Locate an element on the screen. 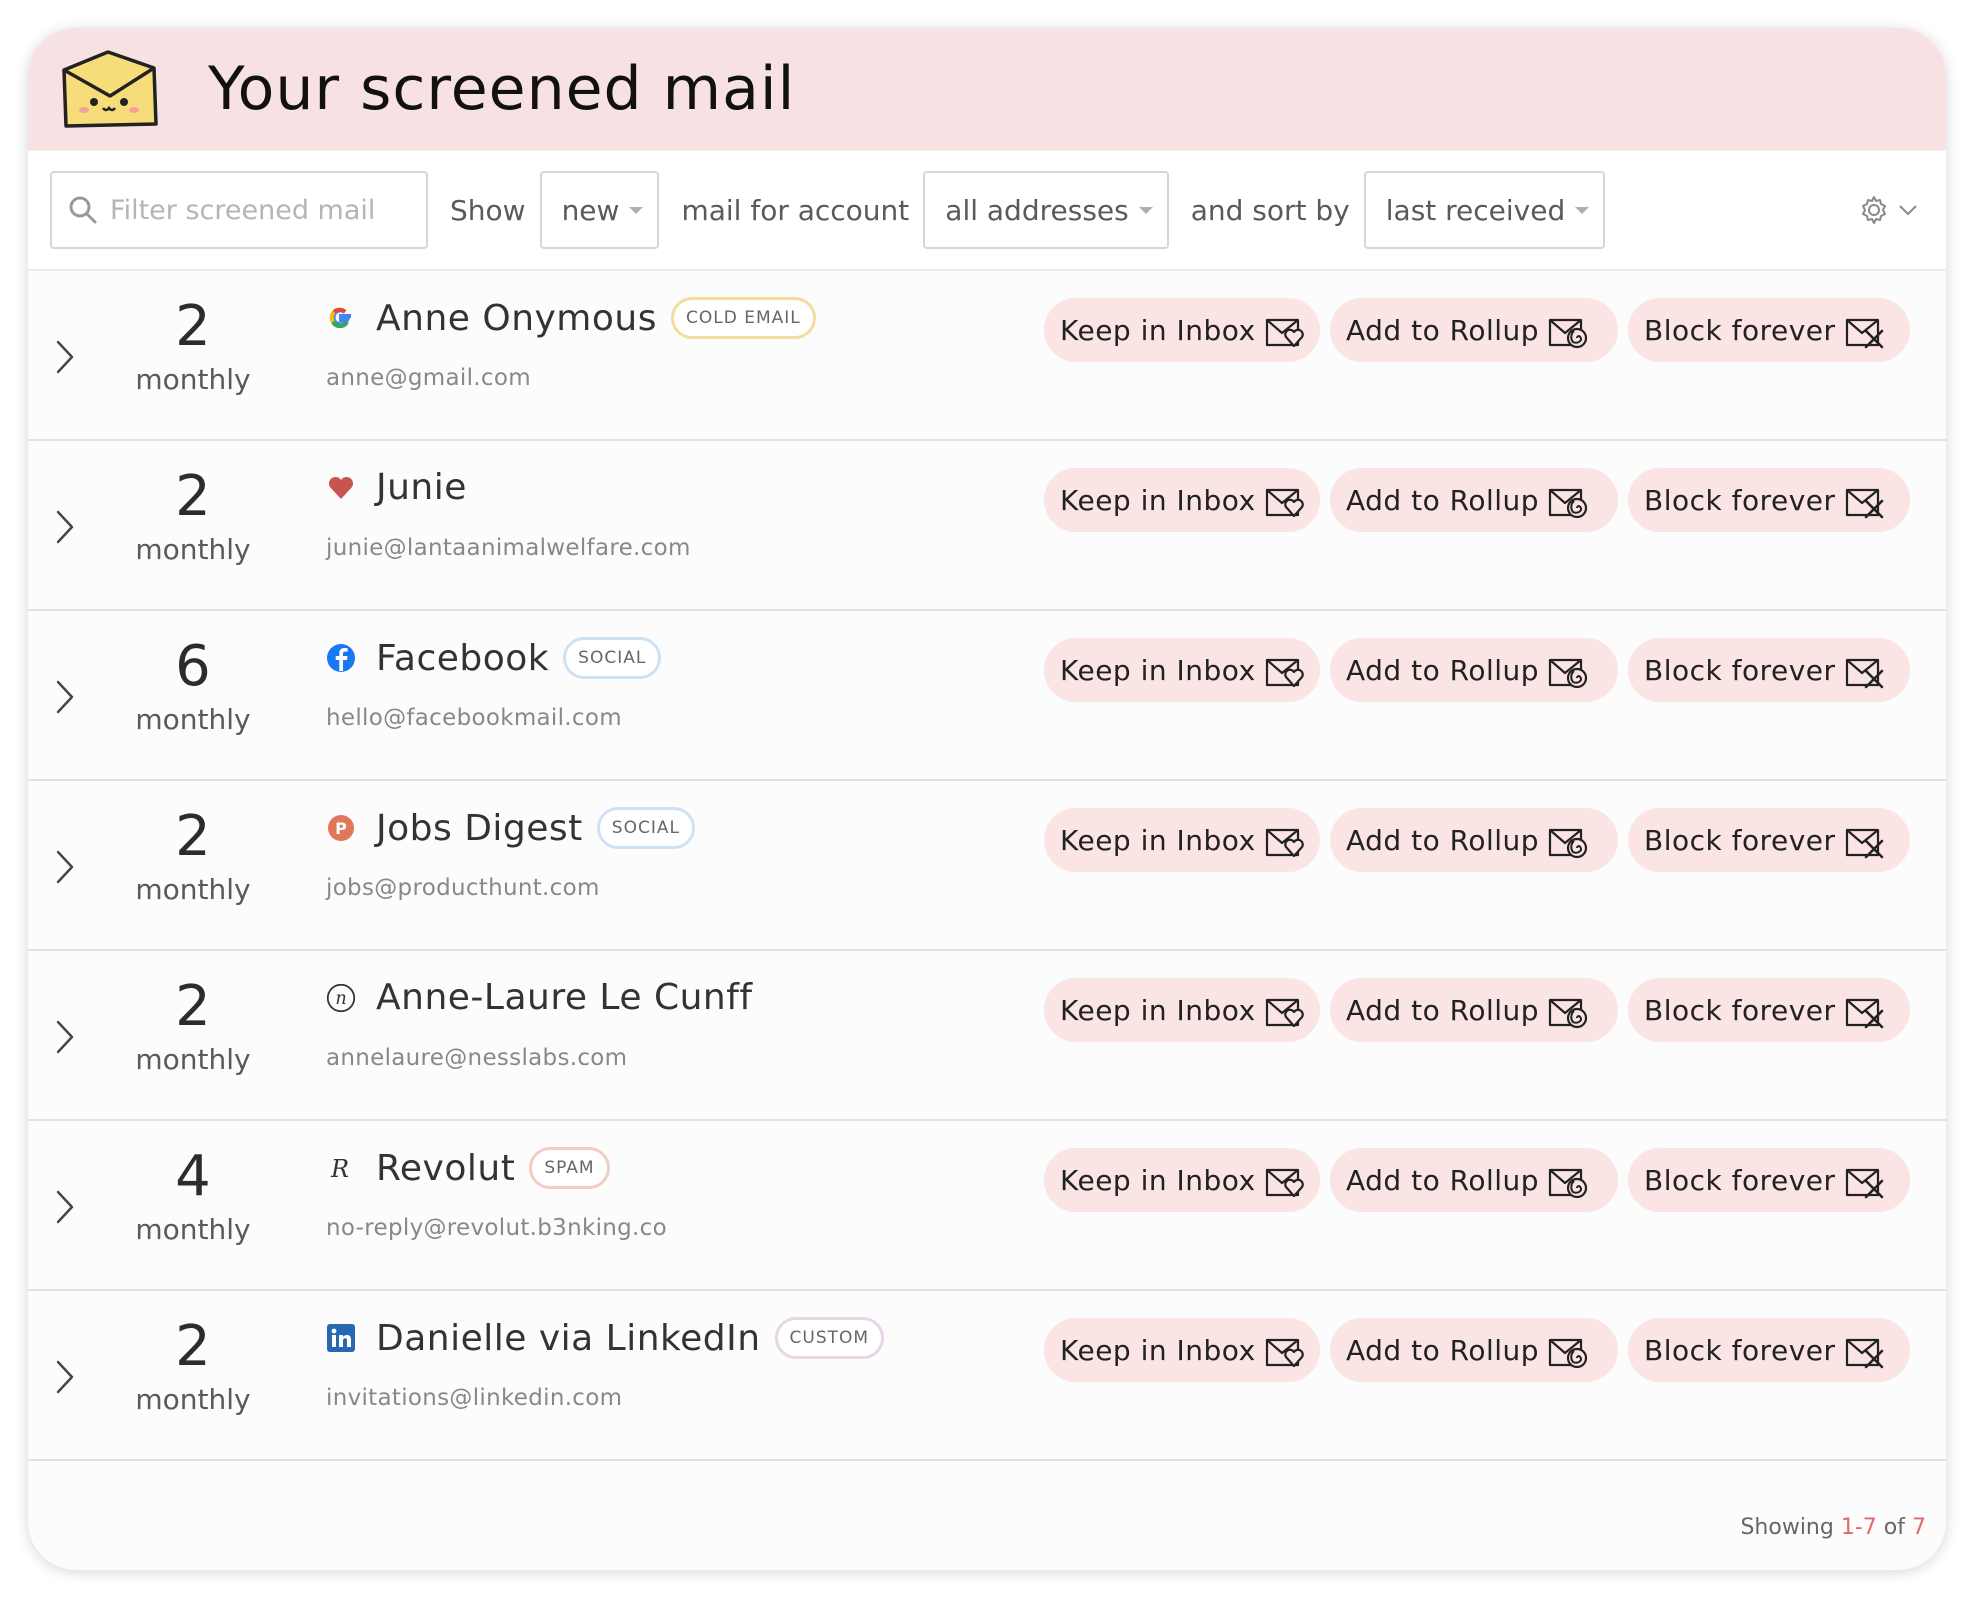  show-select-value: new is located at coordinates (590, 210).